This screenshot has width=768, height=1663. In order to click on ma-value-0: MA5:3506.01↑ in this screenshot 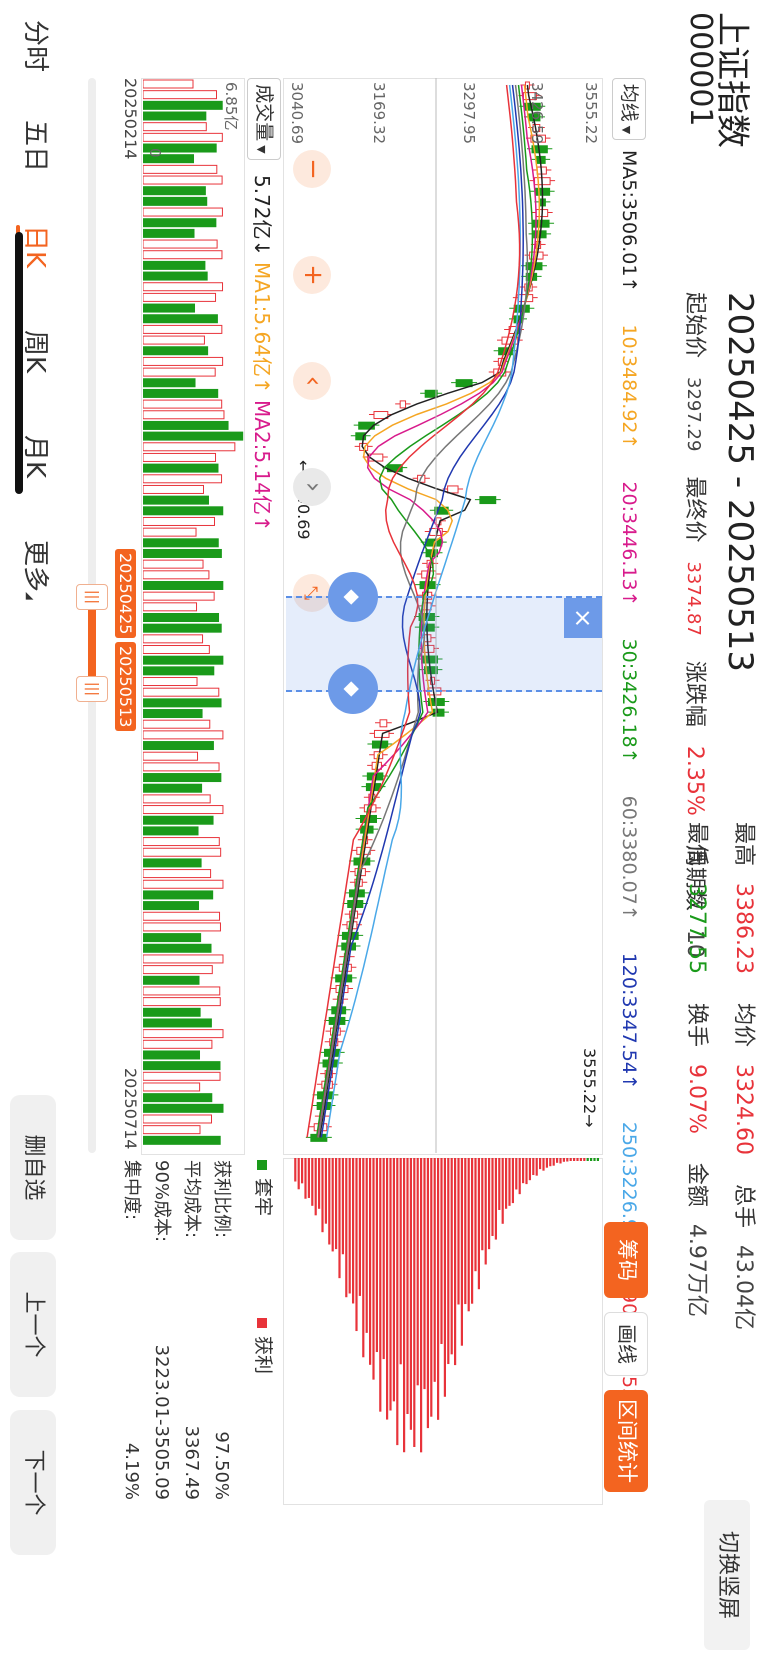, I will do `click(629, 221)`.